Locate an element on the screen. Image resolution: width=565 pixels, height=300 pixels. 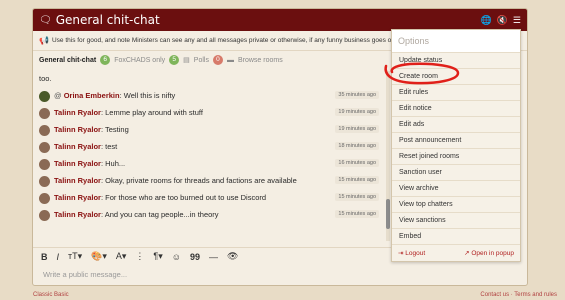
text-size-button: тT▾ is located at coordinates (75, 256).